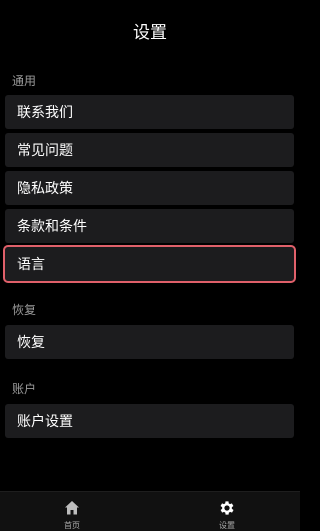  What do you see at coordinates (227, 525) in the screenshot?
I see `tab-settings-label: 设置` at bounding box center [227, 525].